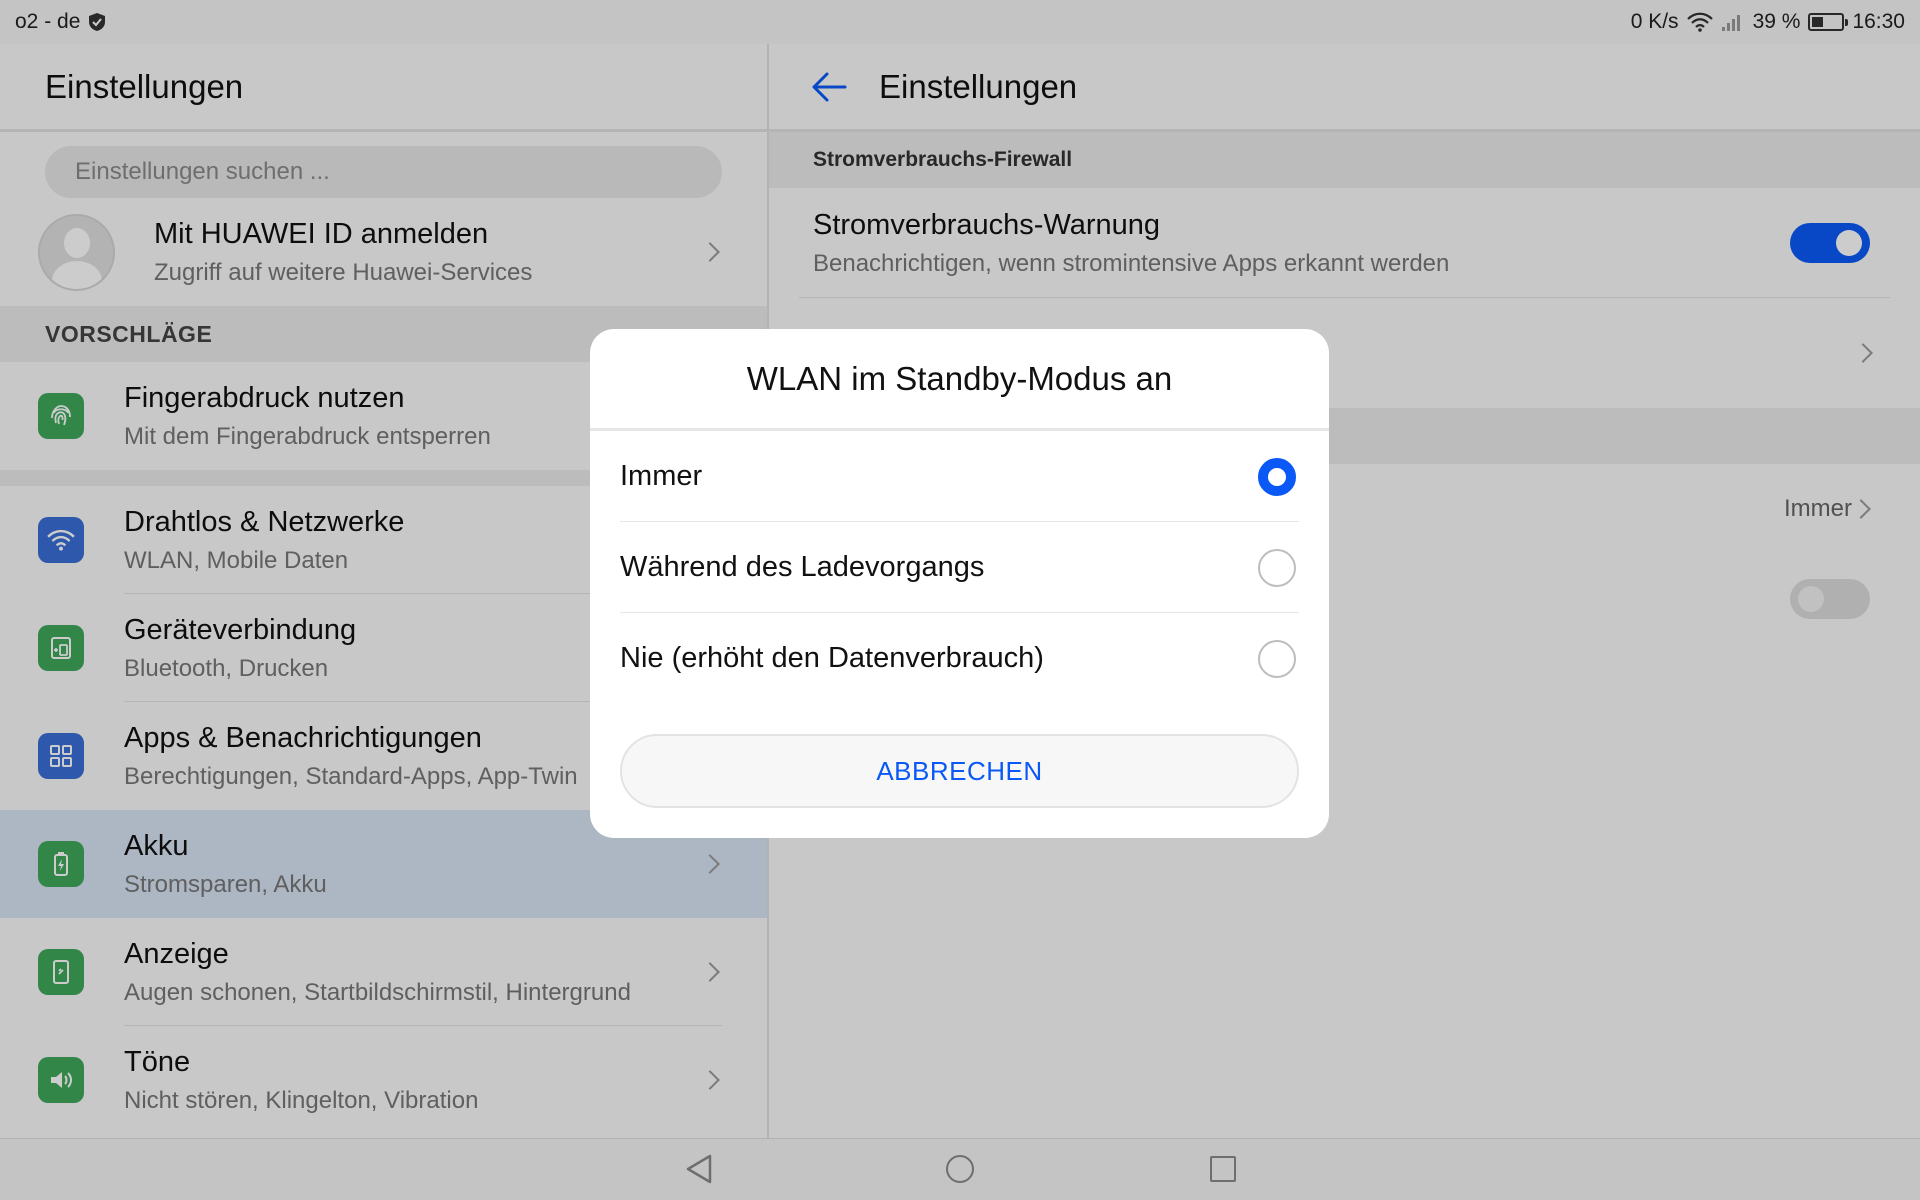 This screenshot has height=1200, width=1920. I want to click on option-while-charging: Während des Ladevorgangs, so click(959, 567).